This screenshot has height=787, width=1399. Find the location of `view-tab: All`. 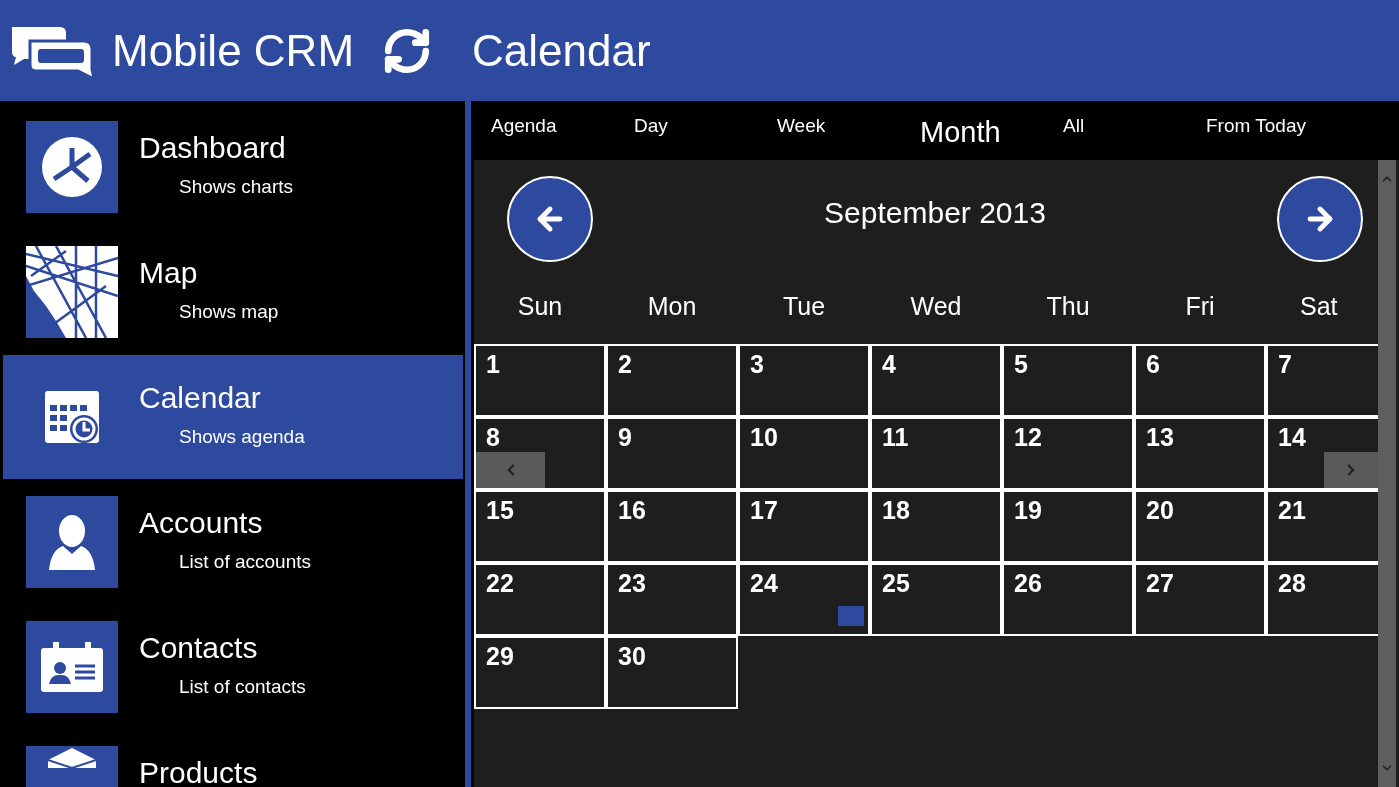

view-tab: All is located at coordinates (1134, 126).